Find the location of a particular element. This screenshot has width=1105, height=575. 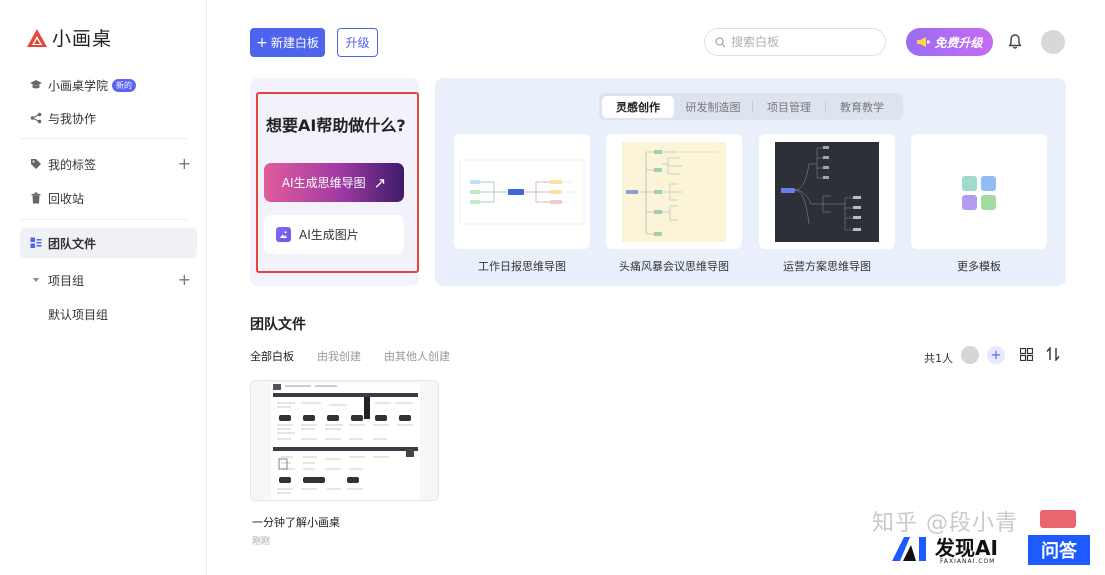

user-avatar is located at coordinates (1053, 42).